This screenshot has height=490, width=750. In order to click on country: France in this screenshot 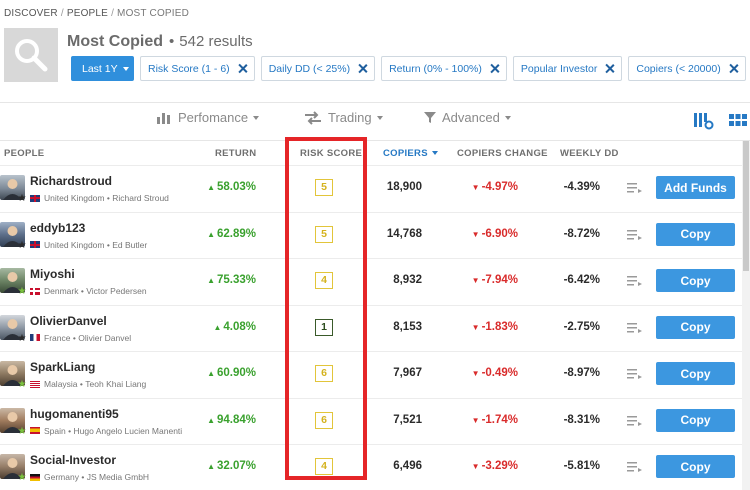, I will do `click(57, 337)`.